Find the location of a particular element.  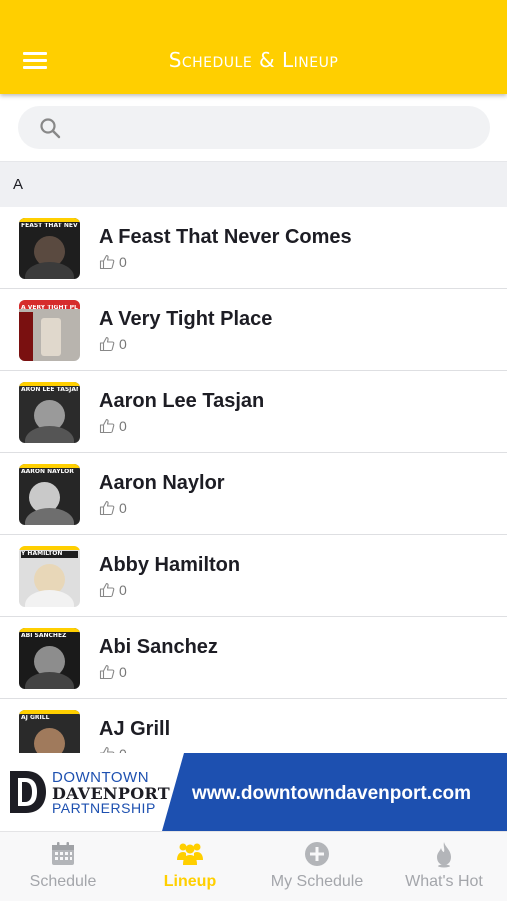

nav-lineup: Lineup is located at coordinates (190, 866).